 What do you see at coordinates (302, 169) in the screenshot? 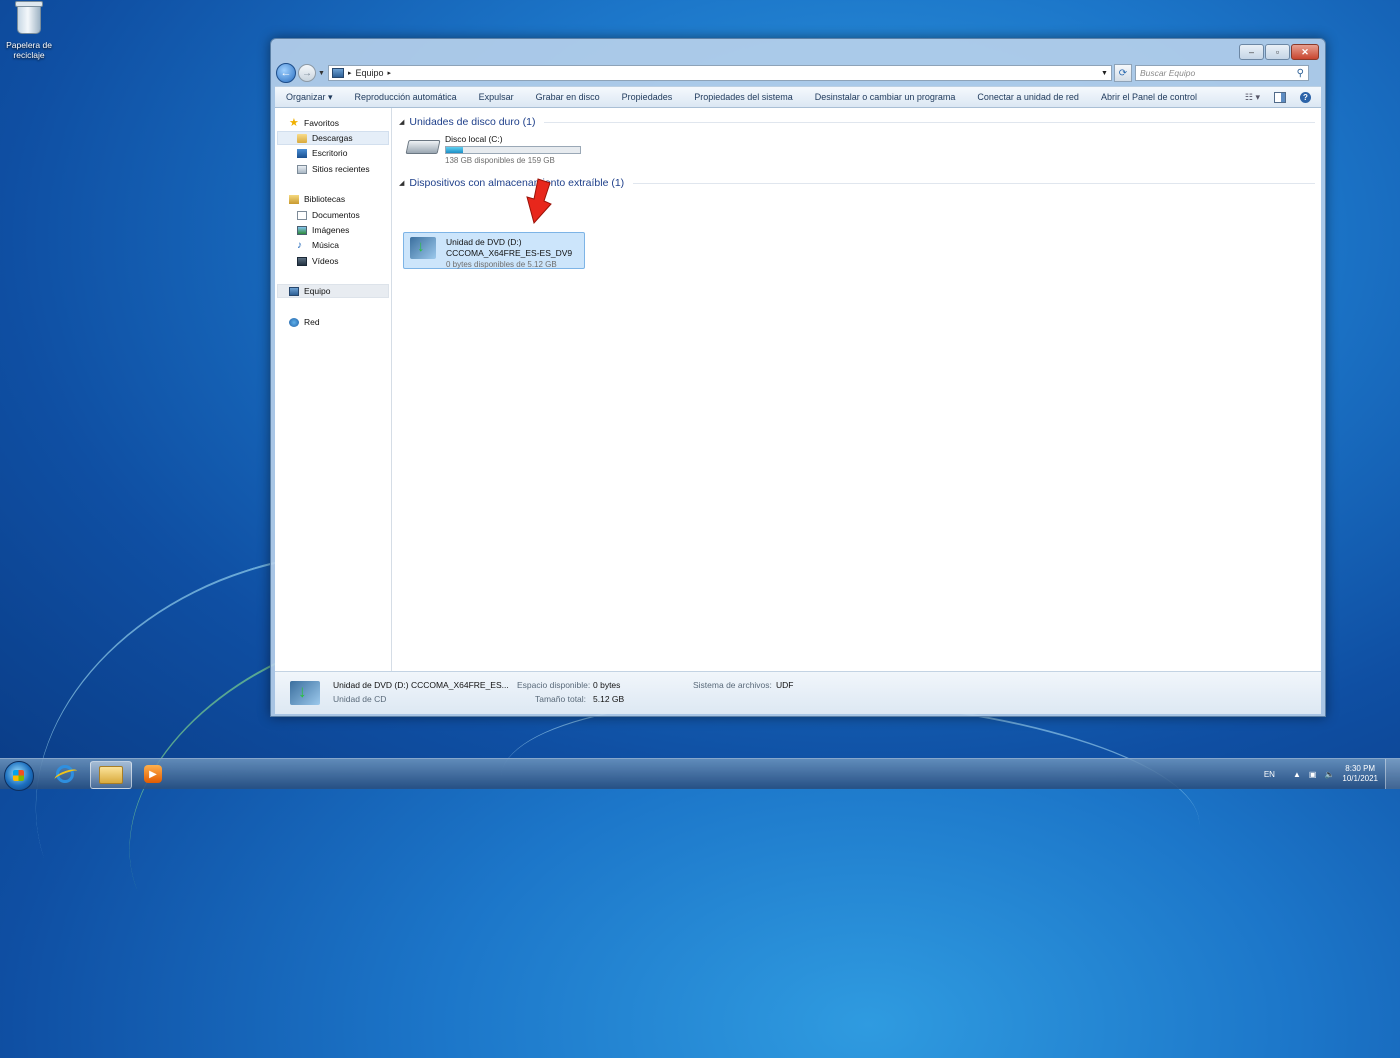
I see `recent-places-icon` at bounding box center [302, 169].